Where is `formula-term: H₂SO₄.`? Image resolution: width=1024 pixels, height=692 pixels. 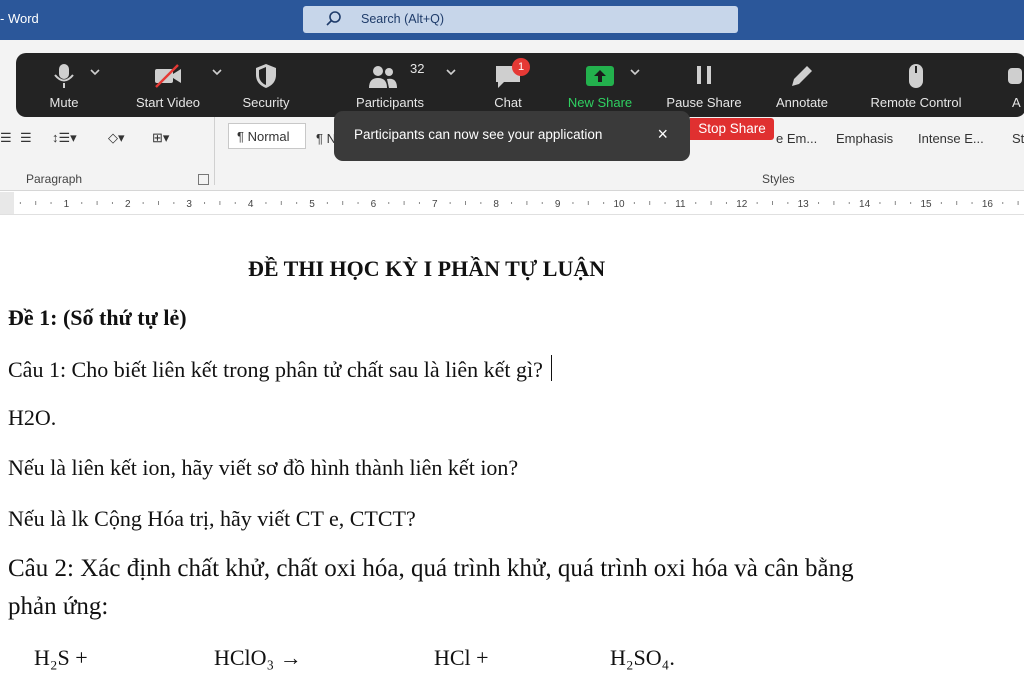 formula-term: H₂SO₄. is located at coordinates (642, 657).